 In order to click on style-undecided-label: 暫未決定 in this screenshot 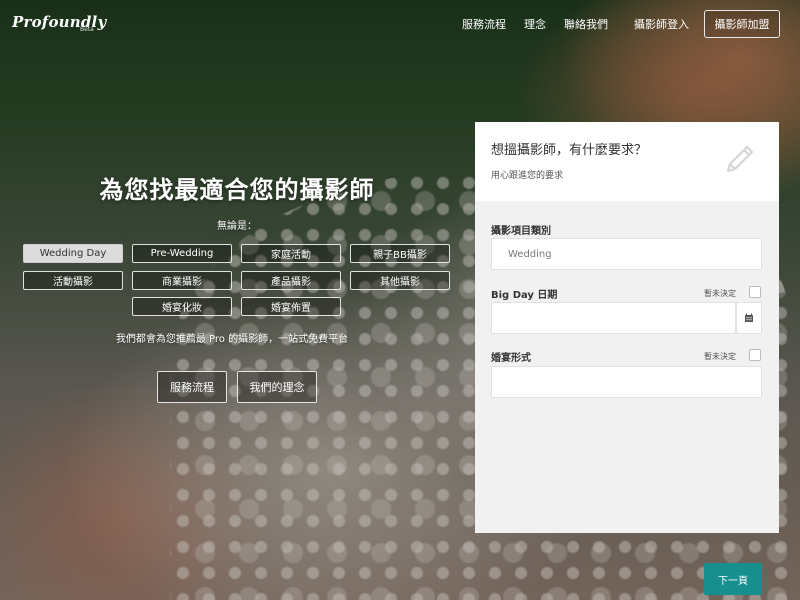, I will do `click(720, 356)`.